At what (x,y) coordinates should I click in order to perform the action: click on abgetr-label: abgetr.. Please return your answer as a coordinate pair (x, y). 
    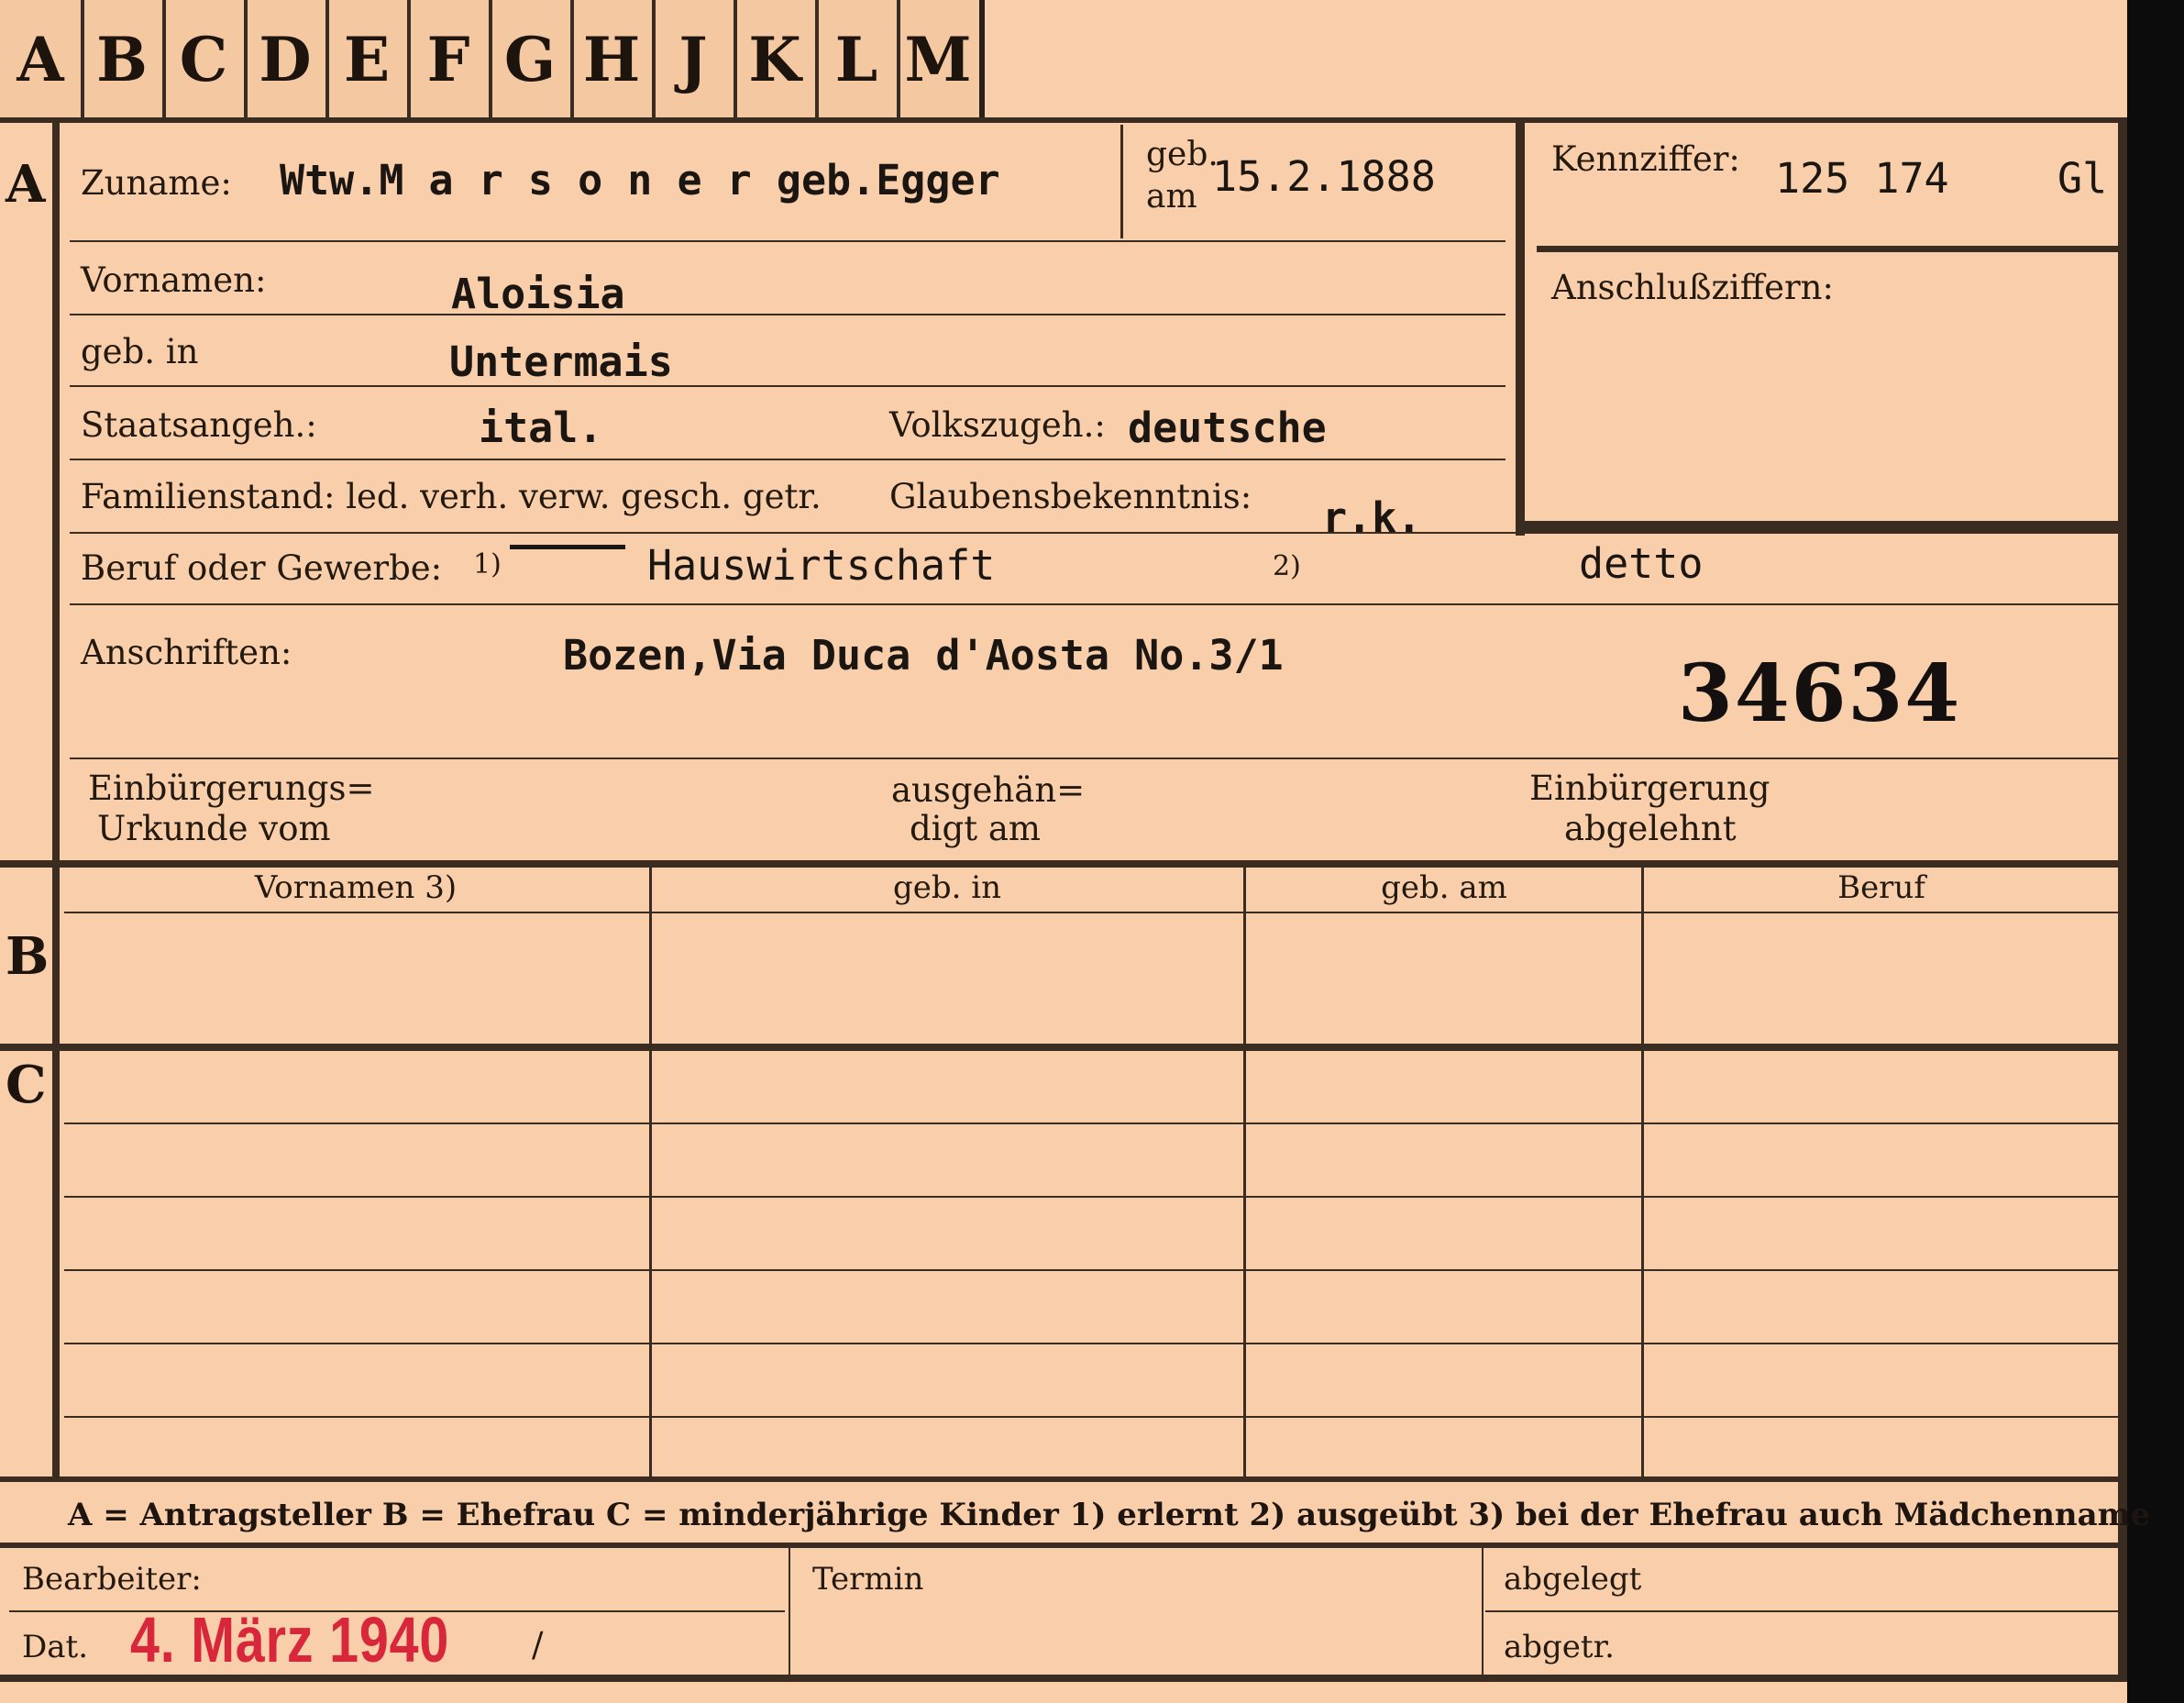
    Looking at the image, I should click on (1559, 1647).